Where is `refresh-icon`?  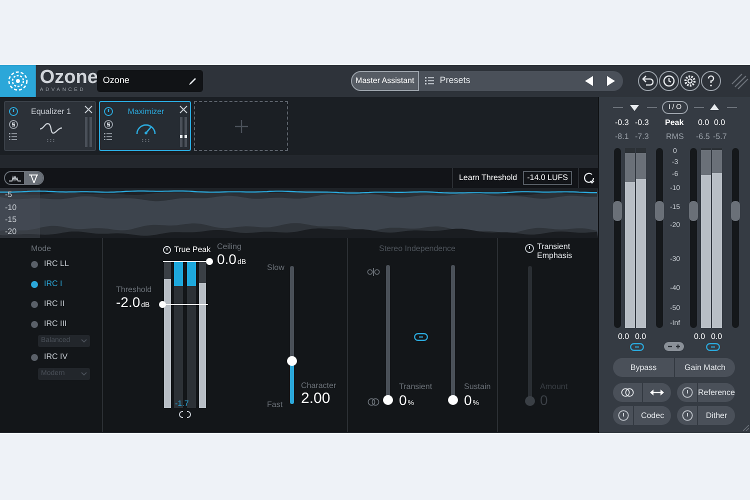
refresh-icon is located at coordinates (588, 178).